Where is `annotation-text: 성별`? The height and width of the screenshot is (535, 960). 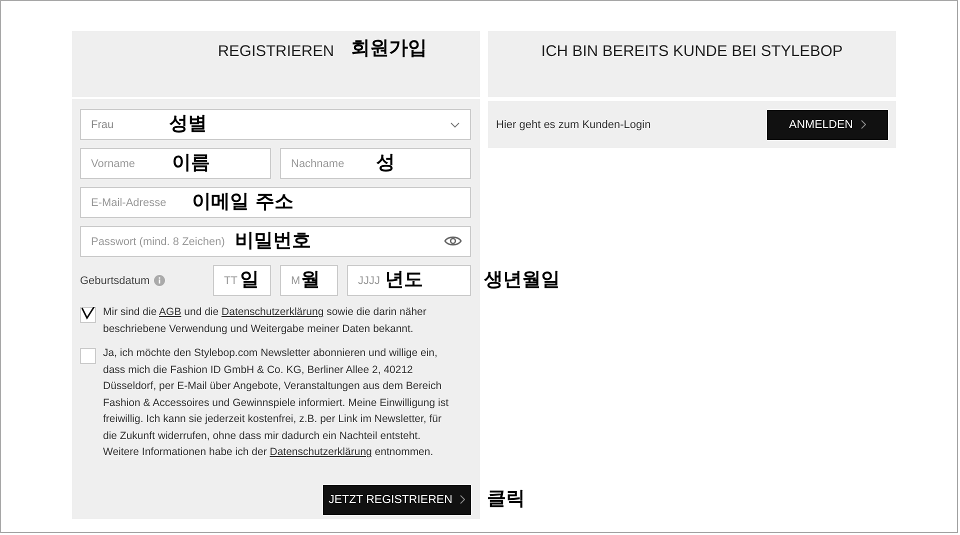
annotation-text: 성별 is located at coordinates (188, 124).